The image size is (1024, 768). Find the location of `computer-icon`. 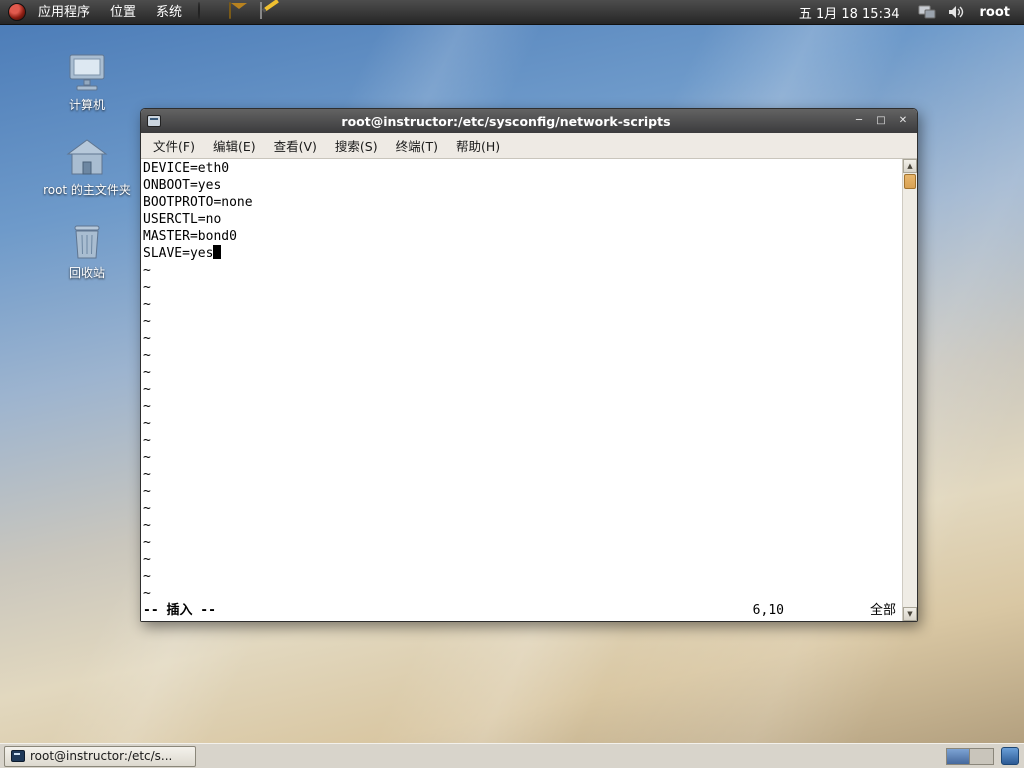

computer-icon is located at coordinates (87, 72).